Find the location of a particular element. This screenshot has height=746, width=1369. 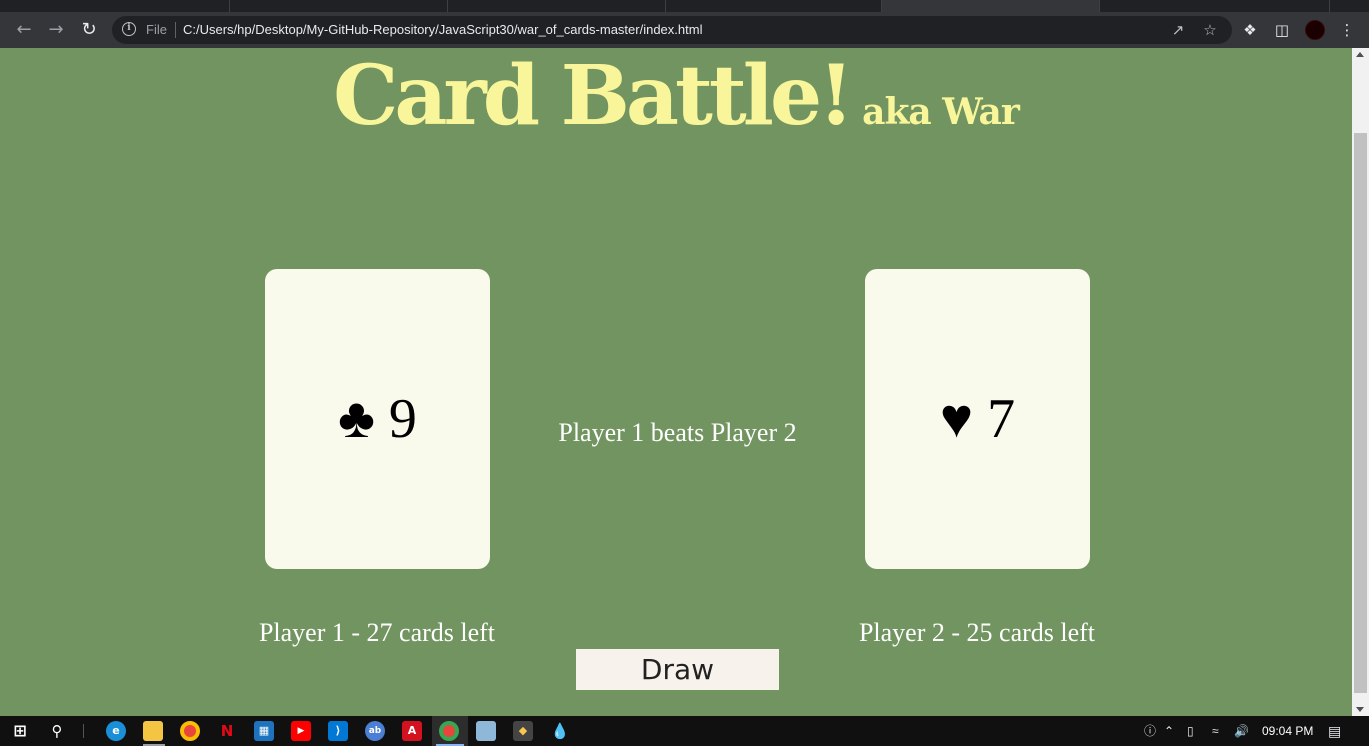

share-icon: ↗ is located at coordinates (1178, 30).